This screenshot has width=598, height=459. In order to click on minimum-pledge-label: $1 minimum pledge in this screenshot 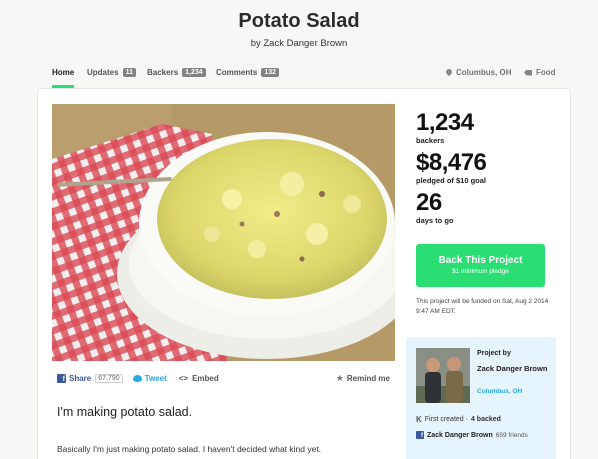, I will do `click(480, 271)`.